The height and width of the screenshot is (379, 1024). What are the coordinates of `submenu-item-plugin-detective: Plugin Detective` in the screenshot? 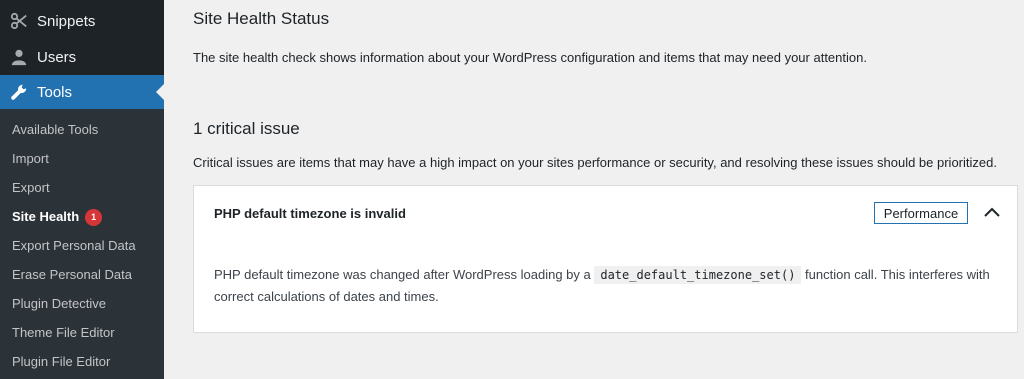 It's located at (59, 304).